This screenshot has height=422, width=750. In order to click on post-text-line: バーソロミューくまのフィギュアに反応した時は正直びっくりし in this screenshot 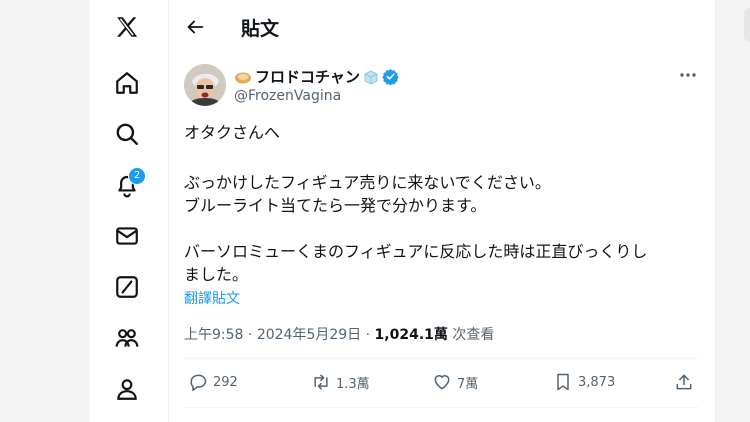, I will do `click(416, 251)`.